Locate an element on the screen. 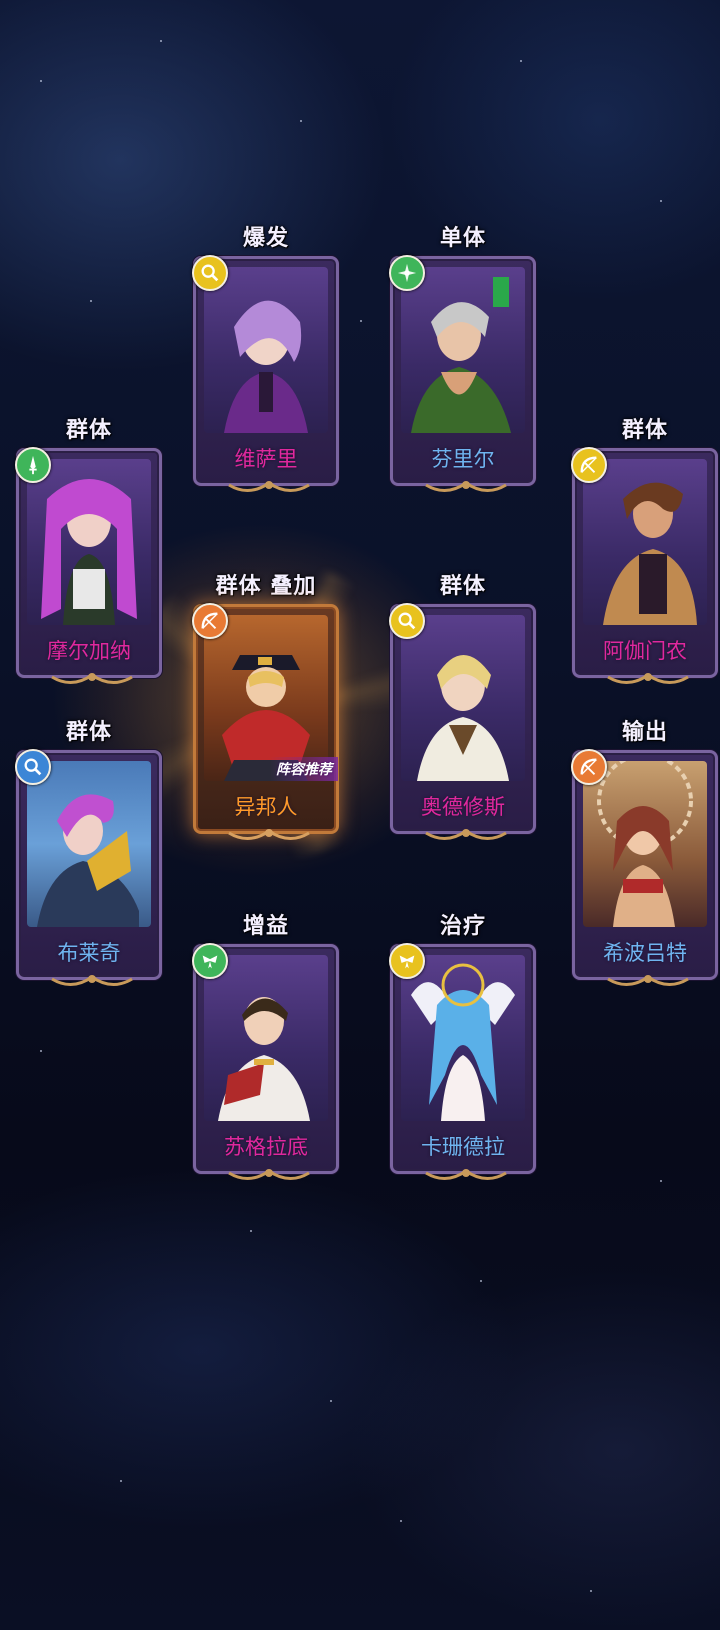  hero-name: 奥德修斯 is located at coordinates (463, 807).